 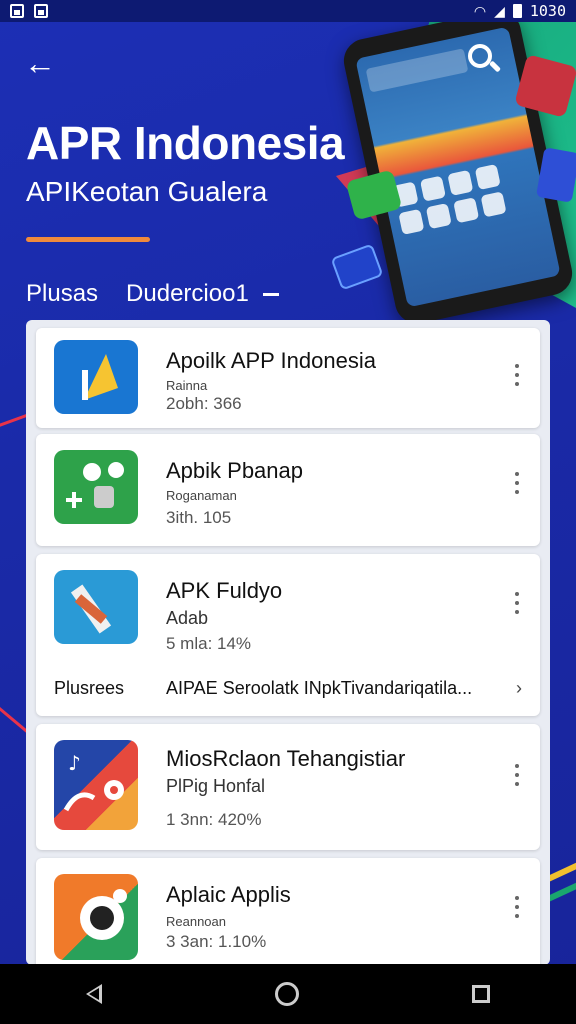 What do you see at coordinates (88, 239) in the screenshot?
I see `title-underline` at bounding box center [88, 239].